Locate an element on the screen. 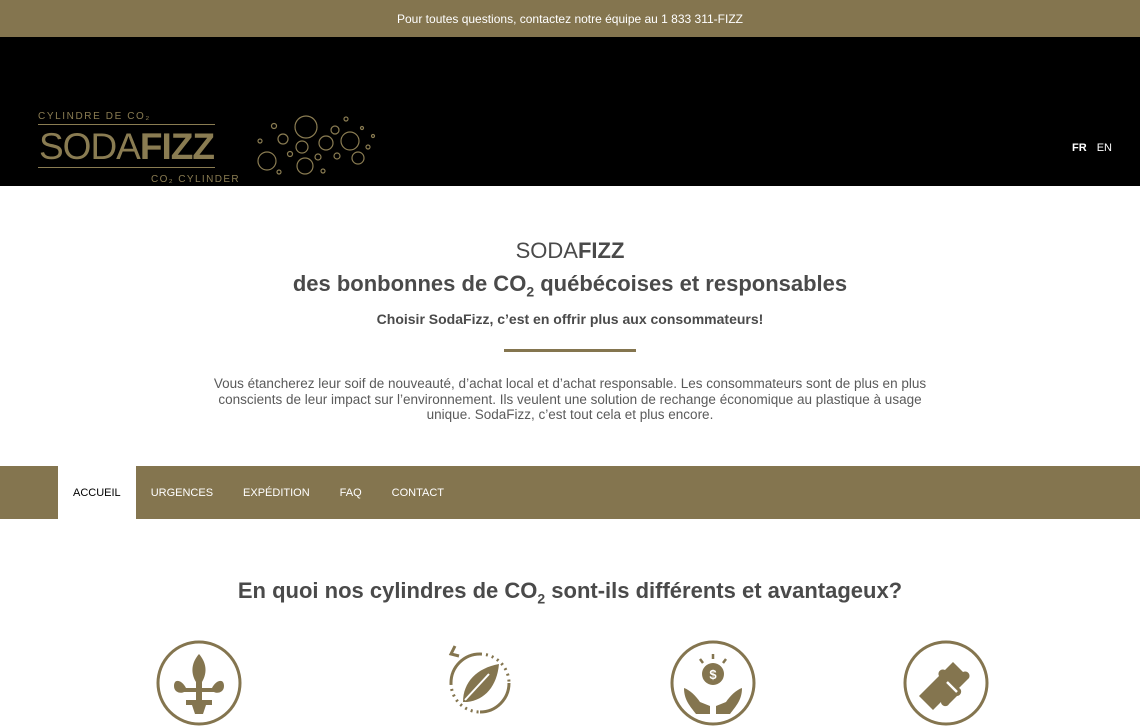 The image size is (1140, 726). headline-part-2: québécoises et responsables is located at coordinates (691, 283).